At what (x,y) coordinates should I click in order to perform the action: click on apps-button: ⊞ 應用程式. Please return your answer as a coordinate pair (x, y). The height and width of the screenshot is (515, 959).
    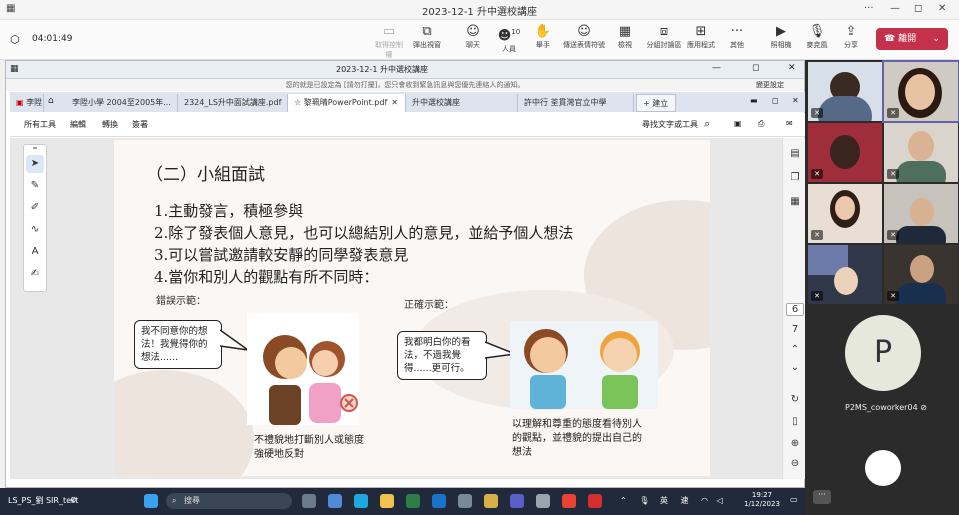
    Looking at the image, I should click on (701, 37).